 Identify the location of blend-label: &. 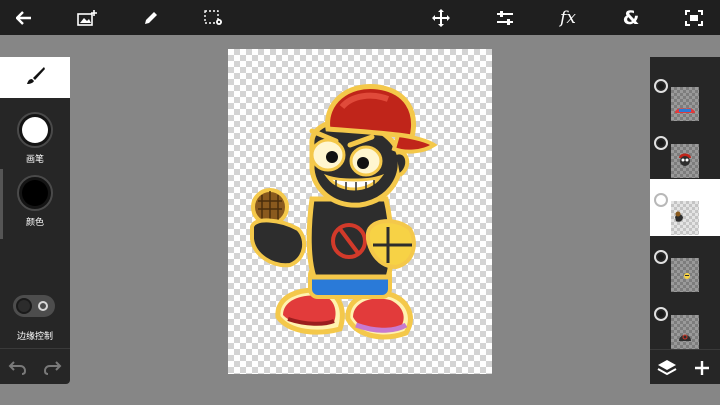
(631, 17).